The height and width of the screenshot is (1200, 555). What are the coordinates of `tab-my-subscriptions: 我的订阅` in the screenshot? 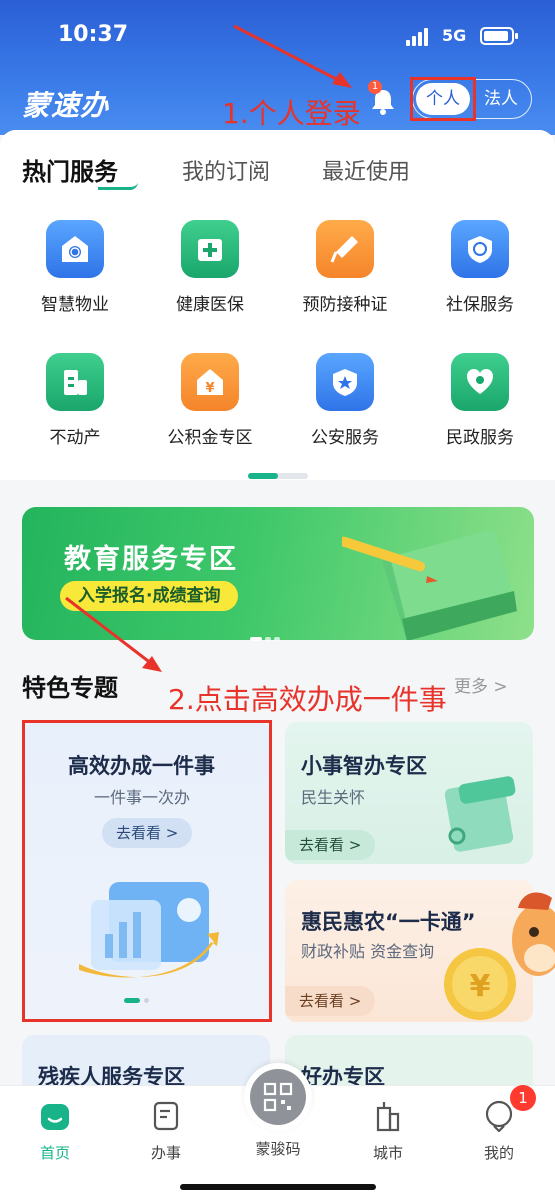 It's located at (226, 170).